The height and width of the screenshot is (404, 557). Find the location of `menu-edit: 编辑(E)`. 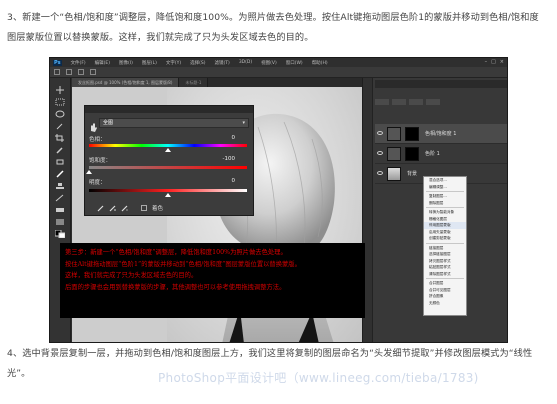

menu-edit: 编辑(E) is located at coordinates (102, 63).